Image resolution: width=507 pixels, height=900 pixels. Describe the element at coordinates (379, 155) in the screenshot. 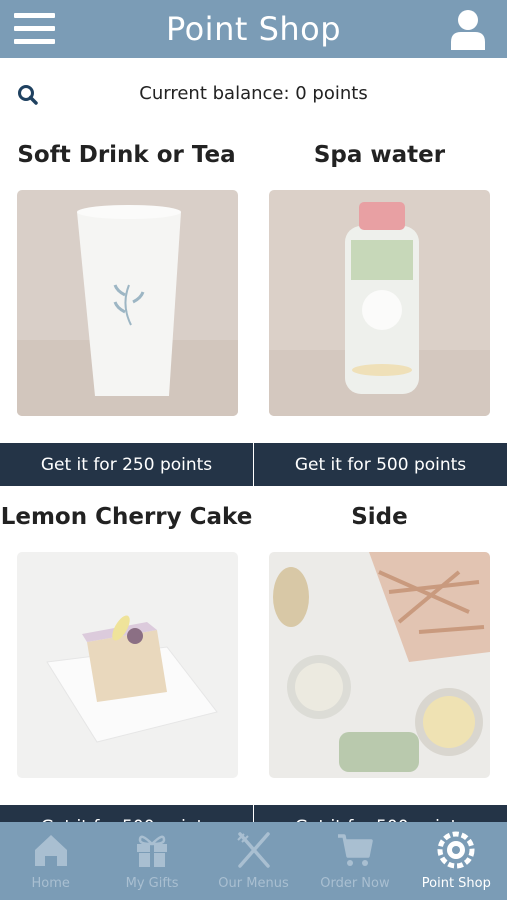

I see `product-name: Spa water` at that location.